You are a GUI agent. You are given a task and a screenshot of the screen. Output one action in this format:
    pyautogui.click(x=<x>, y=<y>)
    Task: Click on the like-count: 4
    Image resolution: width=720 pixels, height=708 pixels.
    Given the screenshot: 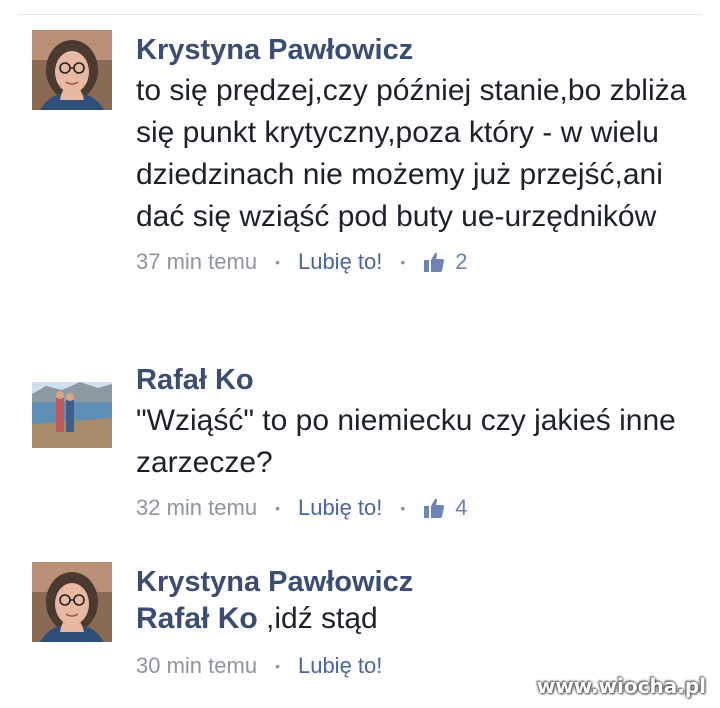 What is the action you would take?
    pyautogui.click(x=461, y=508)
    